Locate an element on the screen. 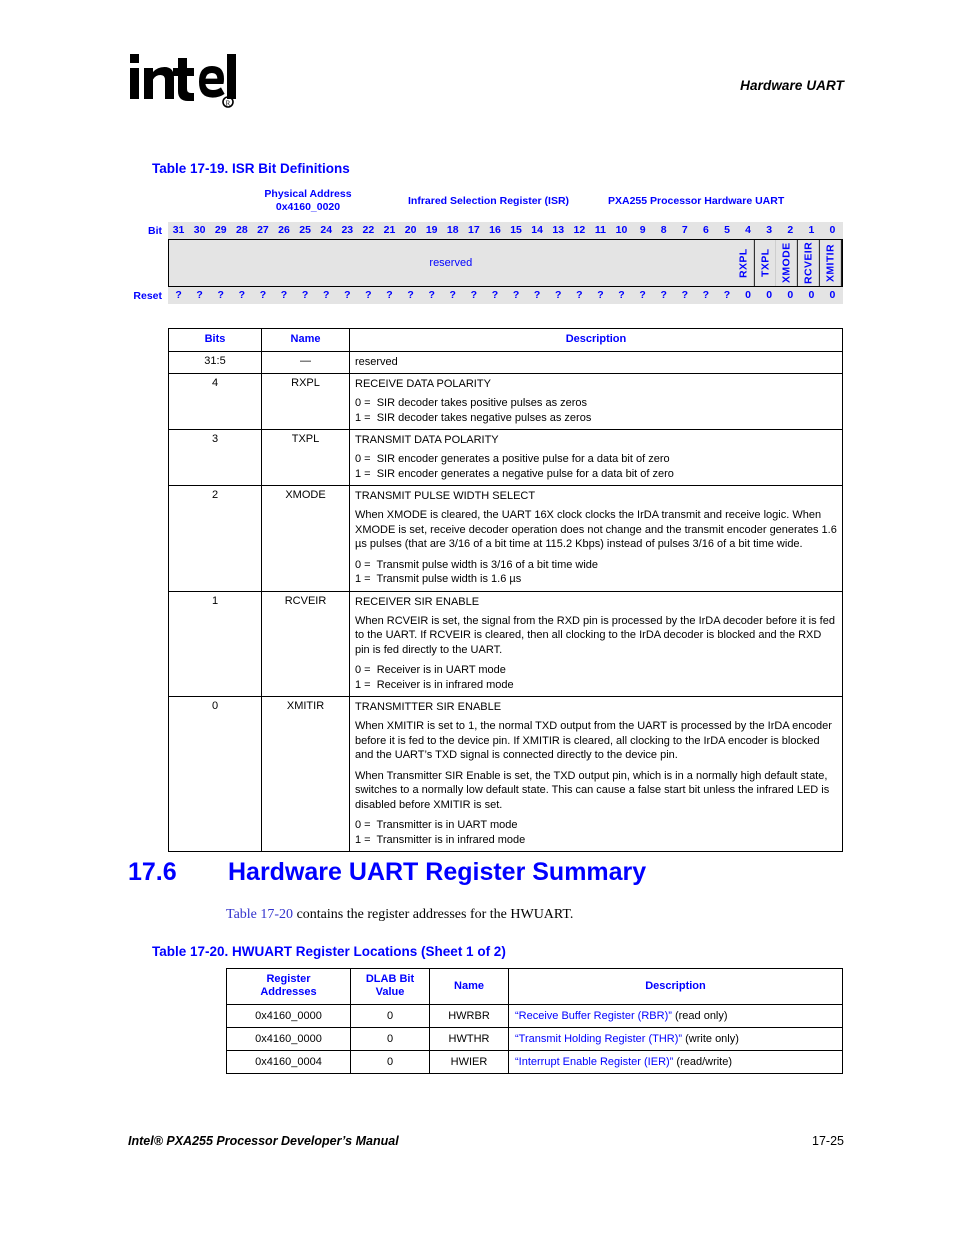  description-option: 0 = Receiver is in UART mode is located at coordinates (430, 670).